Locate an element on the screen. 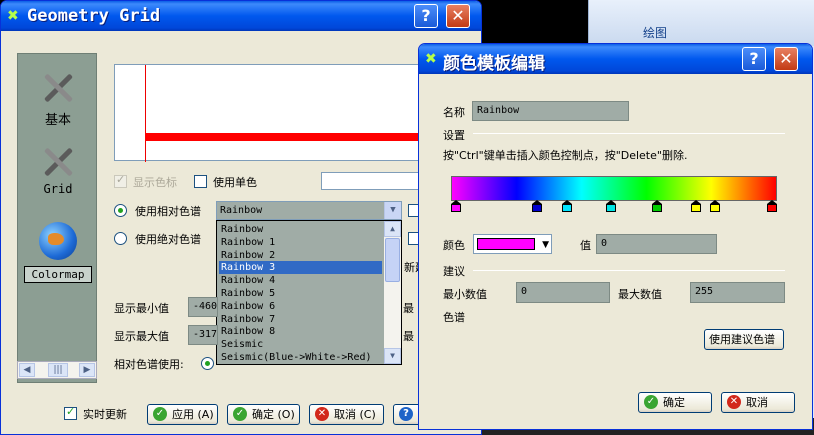 The image size is (814, 435). relative-use-radio is located at coordinates (207, 363).